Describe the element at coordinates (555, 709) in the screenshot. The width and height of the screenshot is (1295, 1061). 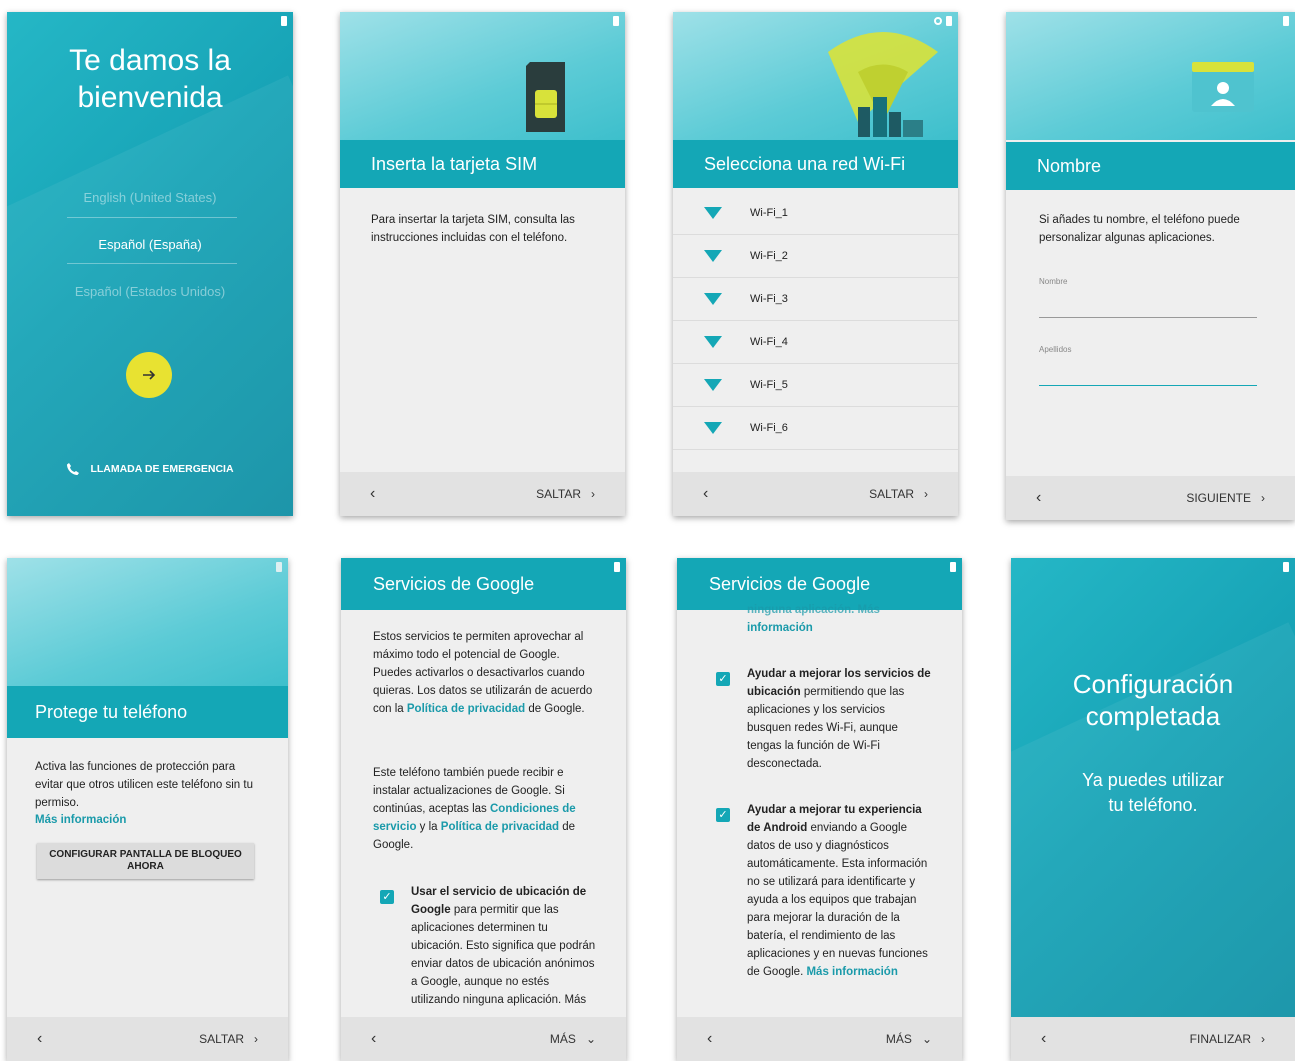
I see `paragraph-text: de Google.` at that location.